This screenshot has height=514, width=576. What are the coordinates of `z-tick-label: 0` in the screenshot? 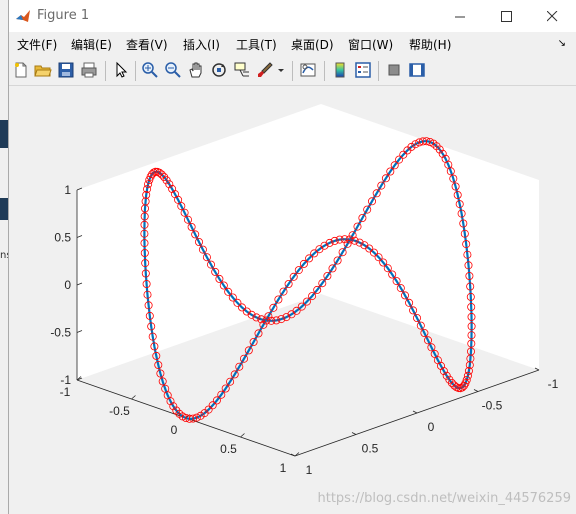 It's located at (67, 285).